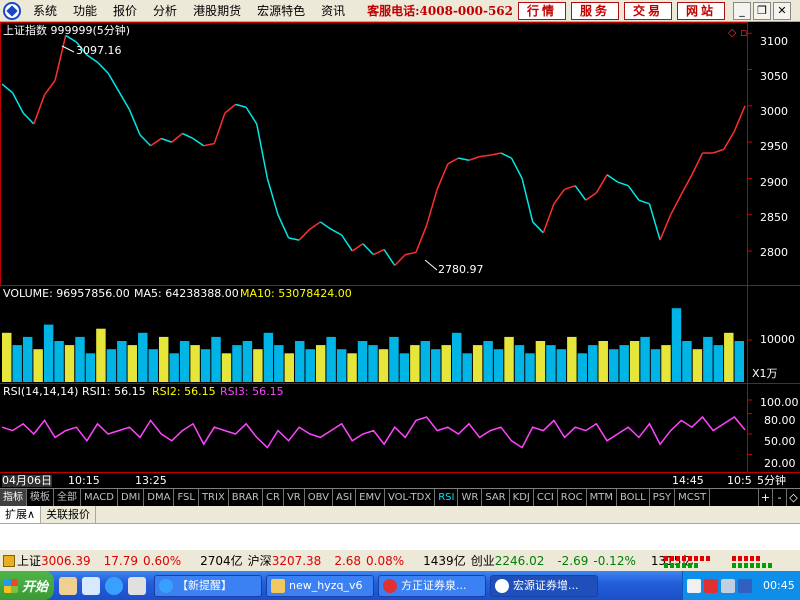 The width and height of the screenshot is (800, 600). I want to click on menu-hk-futures: 港股期货, so click(217, 11).